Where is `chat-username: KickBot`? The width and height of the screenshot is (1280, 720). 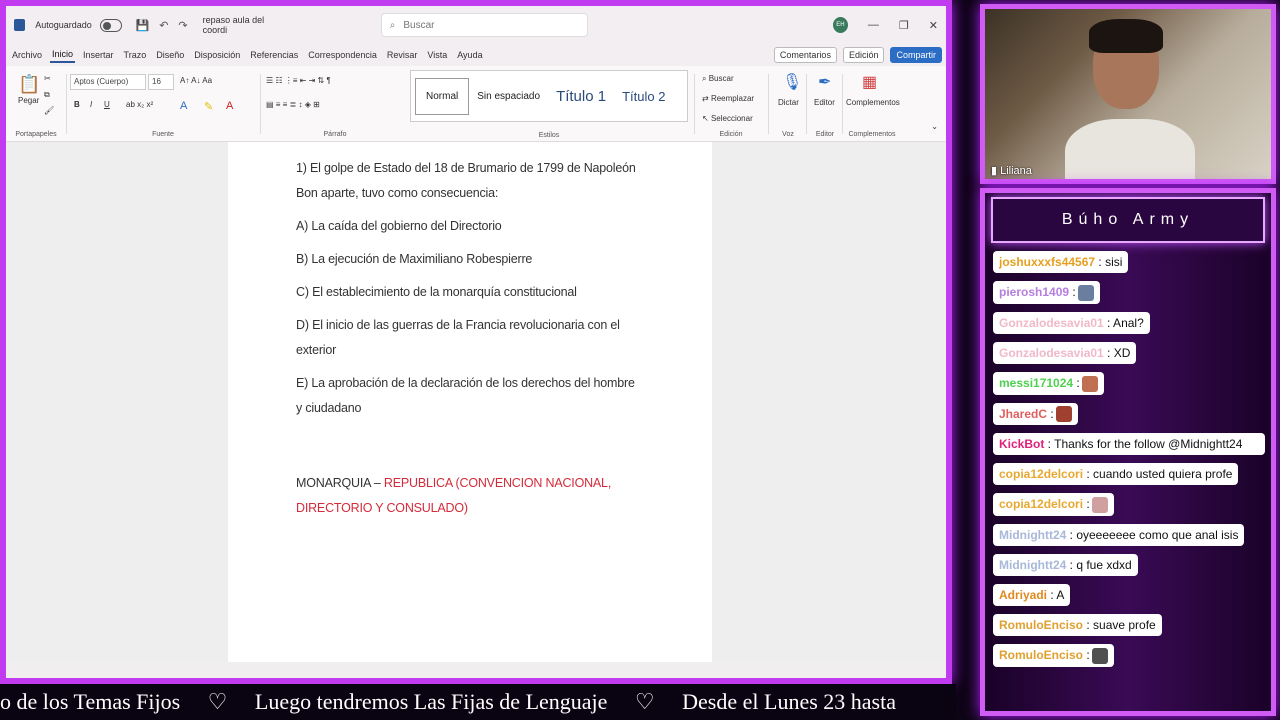 chat-username: KickBot is located at coordinates (1021, 444).